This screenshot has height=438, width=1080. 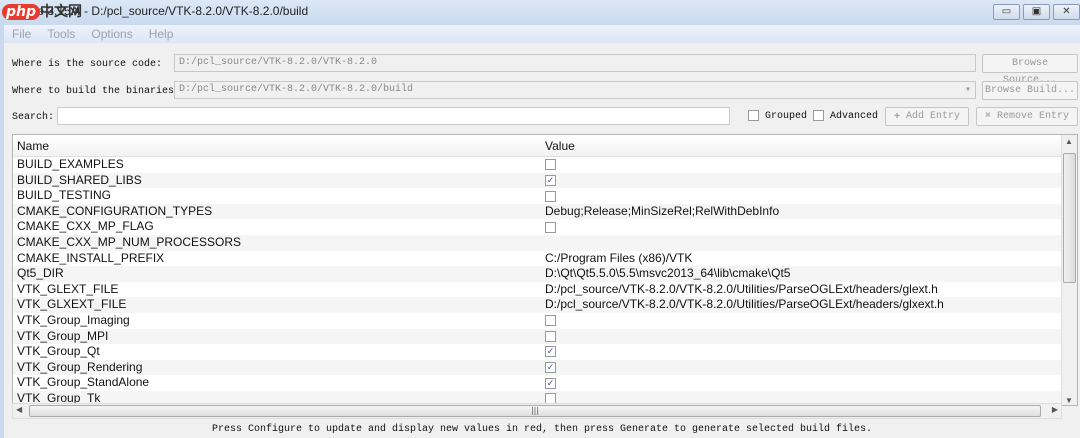 What do you see at coordinates (1066, 12) in the screenshot?
I see `close-button: ✕` at bounding box center [1066, 12].